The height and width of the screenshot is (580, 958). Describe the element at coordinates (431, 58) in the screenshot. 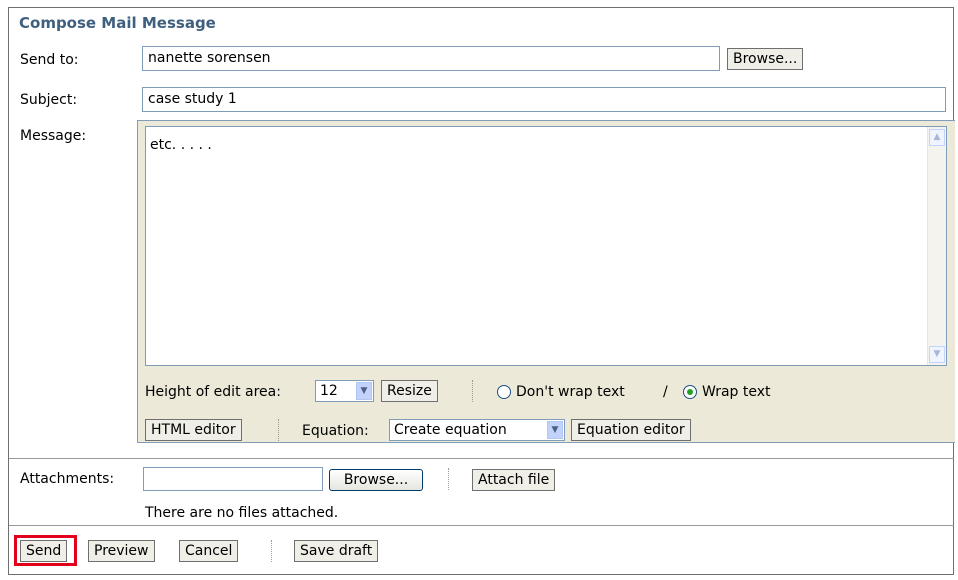

I see `send-to-field: nanette sorensen` at that location.